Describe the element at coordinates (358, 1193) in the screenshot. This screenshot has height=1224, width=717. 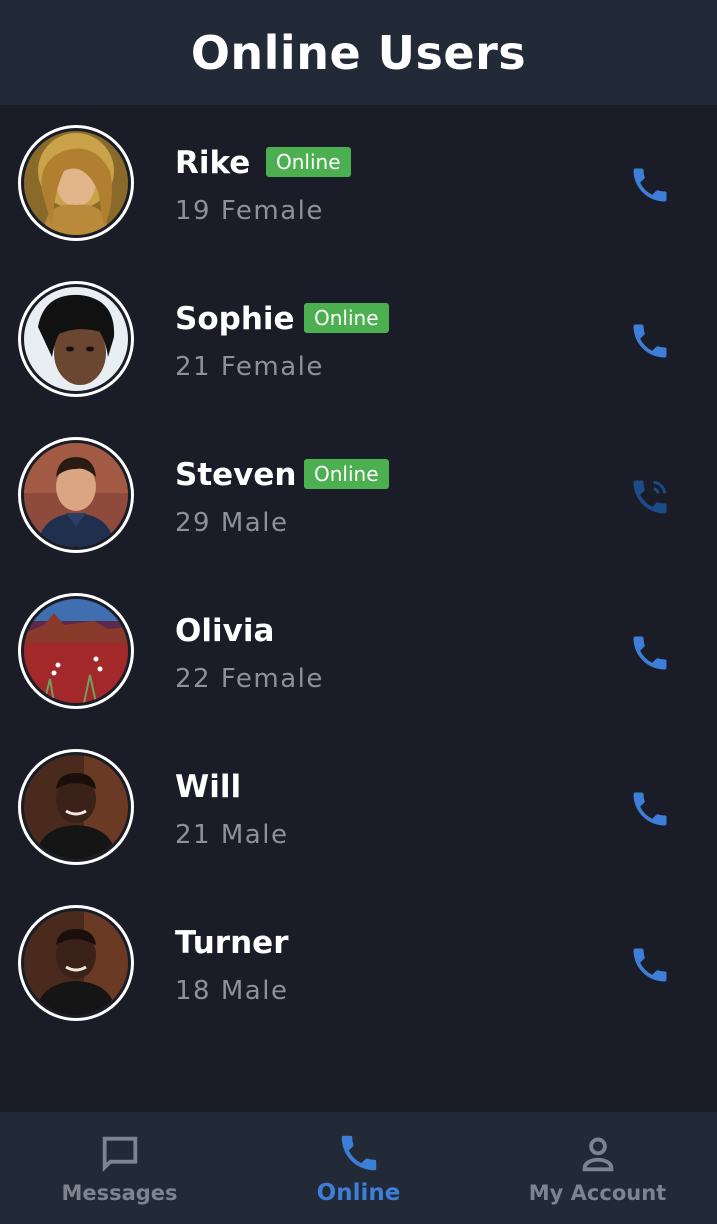
I see `nav-label: Online` at that location.